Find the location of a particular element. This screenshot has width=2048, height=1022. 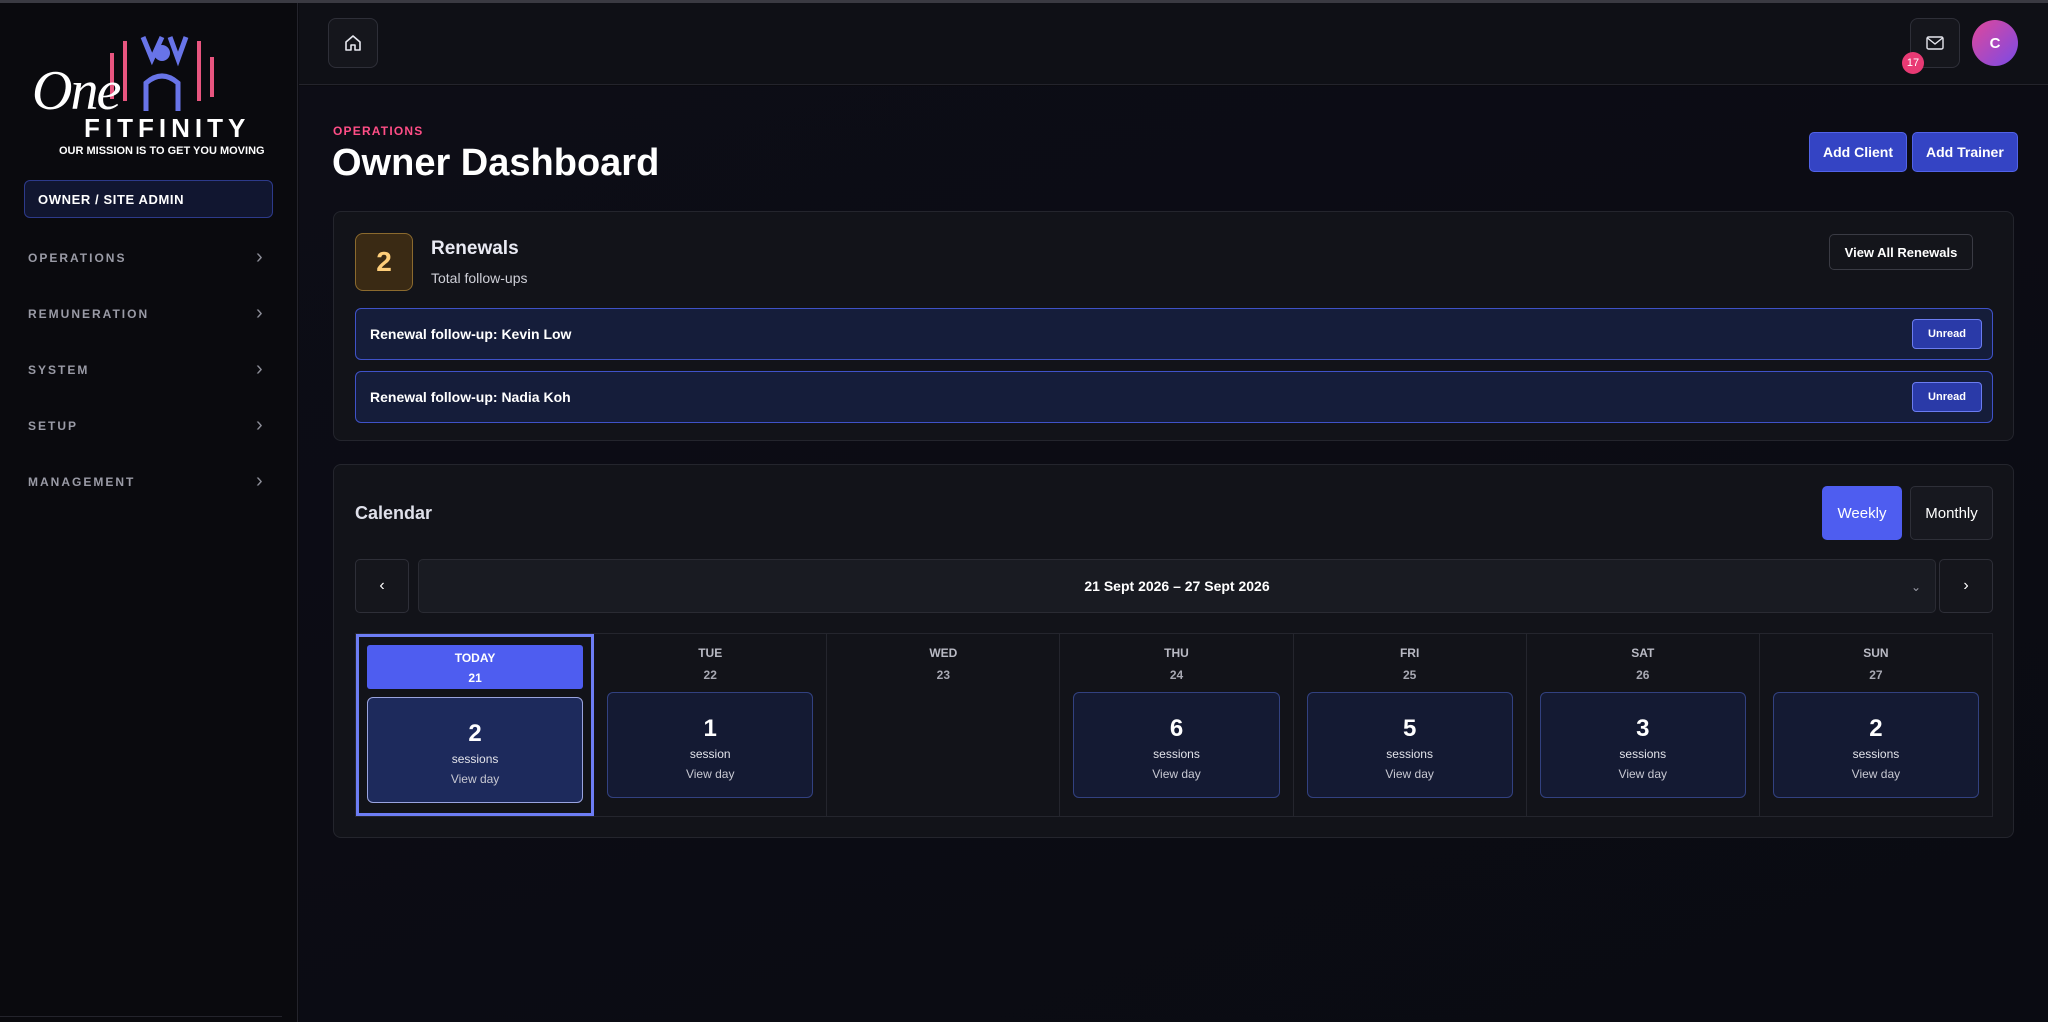

session-count: 1 is located at coordinates (710, 728).